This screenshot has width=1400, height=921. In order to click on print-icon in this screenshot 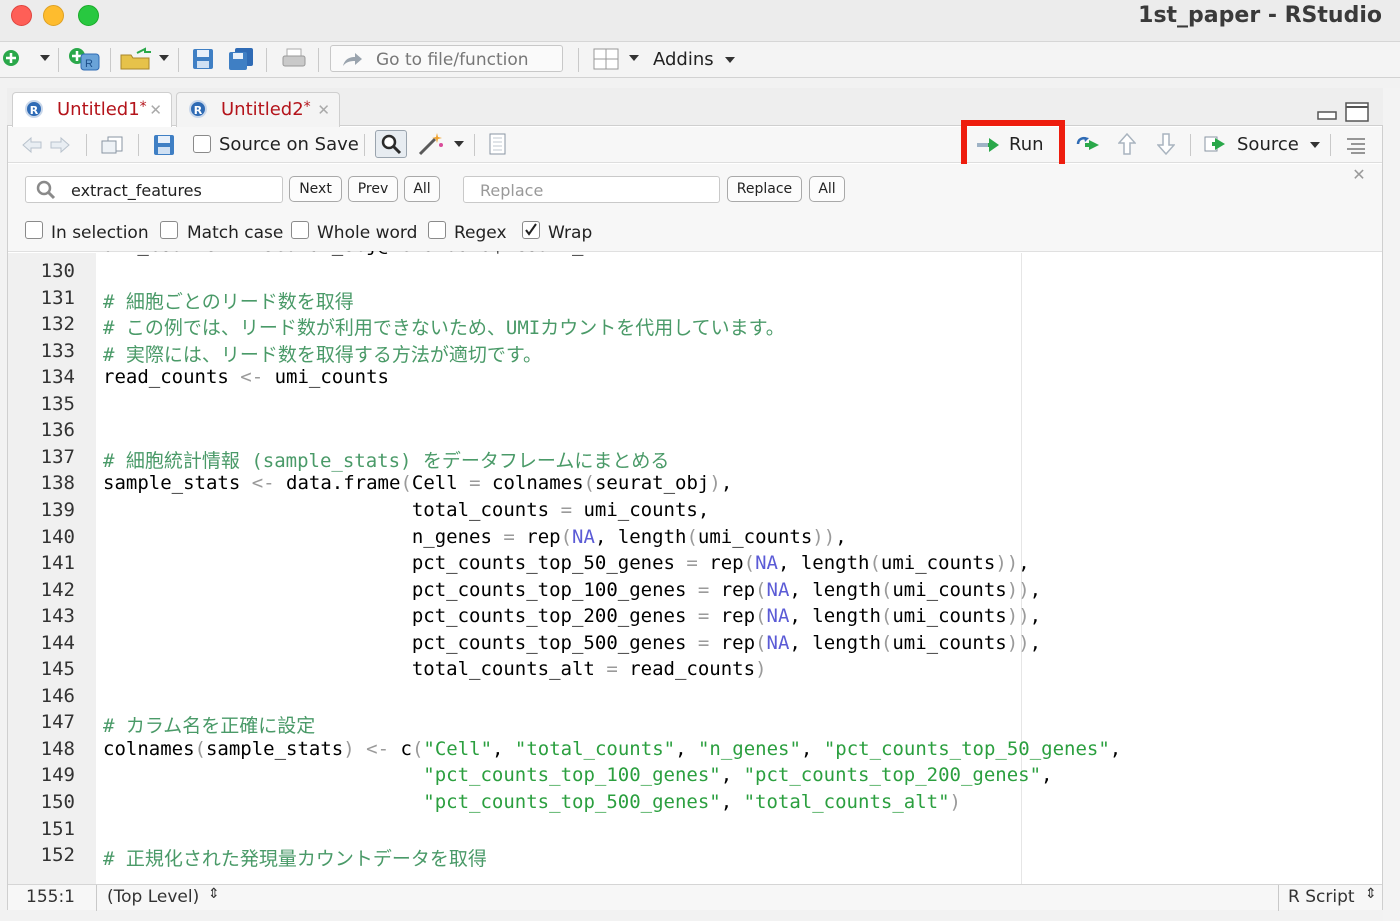, I will do `click(294, 59)`.